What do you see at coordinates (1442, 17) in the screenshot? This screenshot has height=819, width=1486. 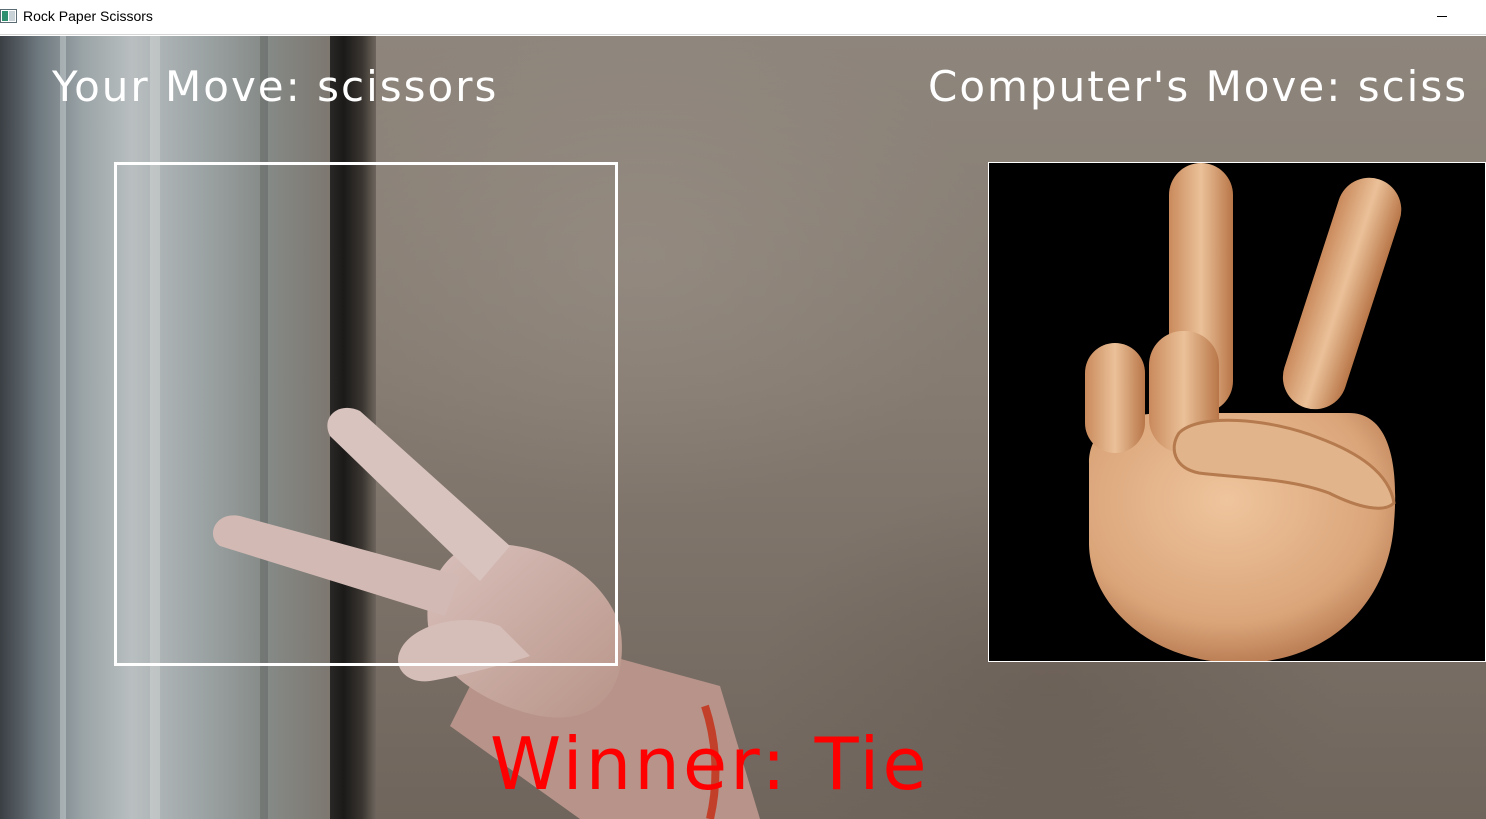 I see `minimize-button` at bounding box center [1442, 17].